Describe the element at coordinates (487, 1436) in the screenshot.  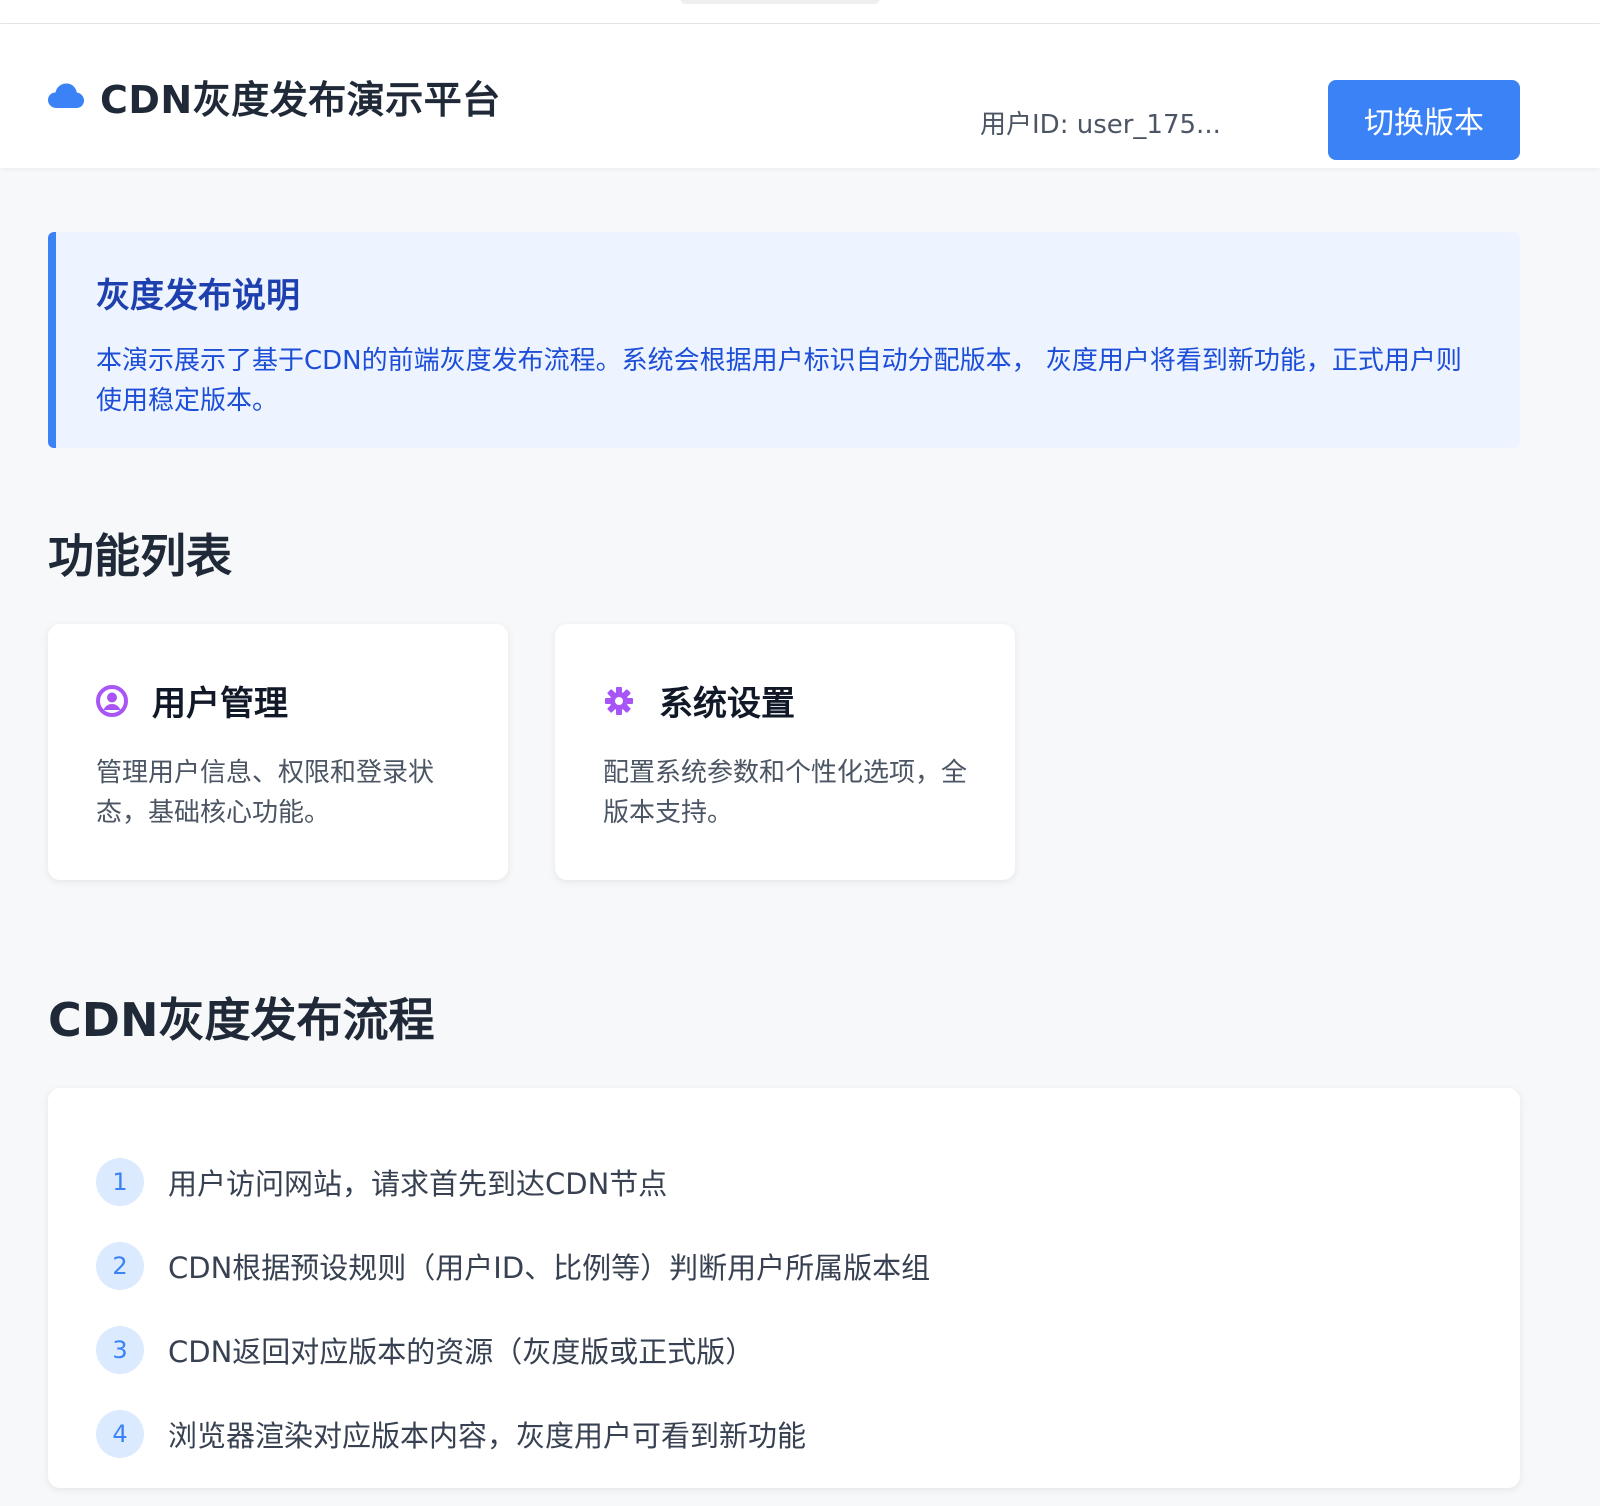
I see `step-text: 浏览器渲染对应版本内容，灰度用户可看到新功能` at that location.